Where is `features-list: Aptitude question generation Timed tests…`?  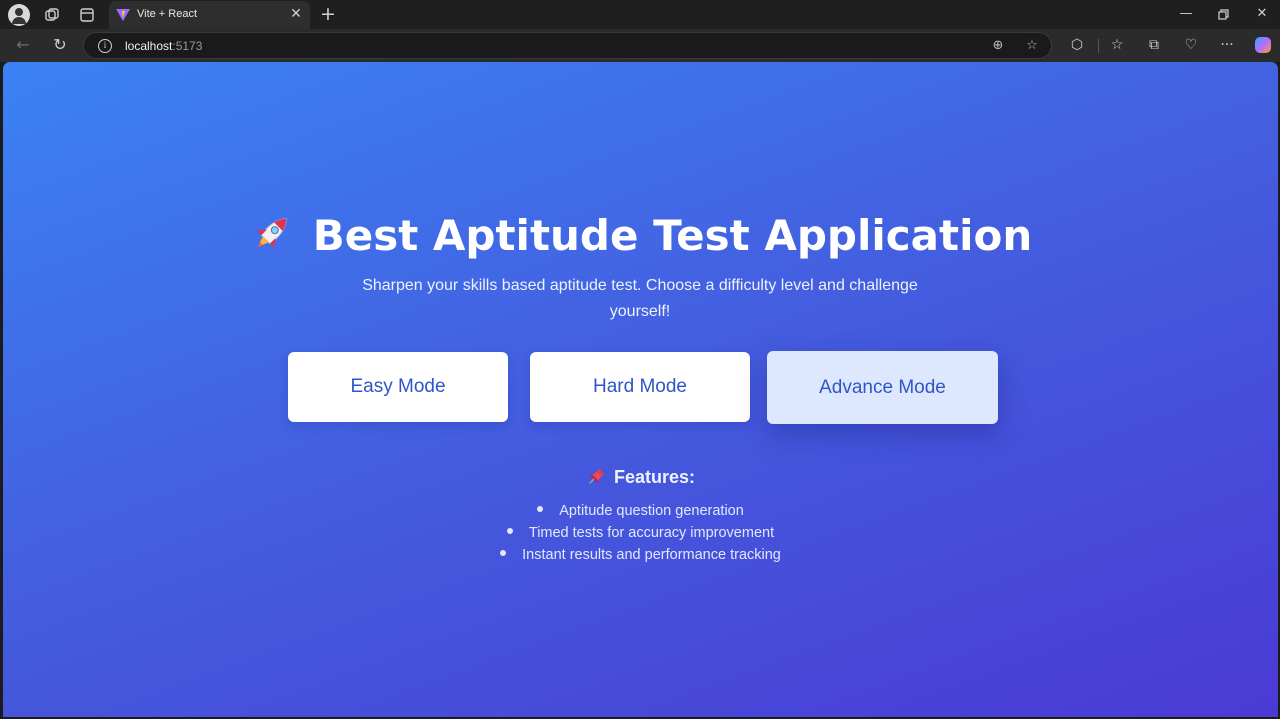 features-list: Aptitude question generation Timed tests… is located at coordinates (640, 533).